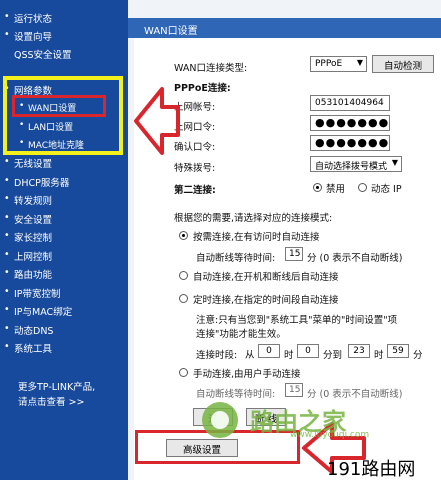 Image resolution: width=441 pixels, height=480 pixels. I want to click on sidebar-item-routing: 路由功能, so click(28, 274).